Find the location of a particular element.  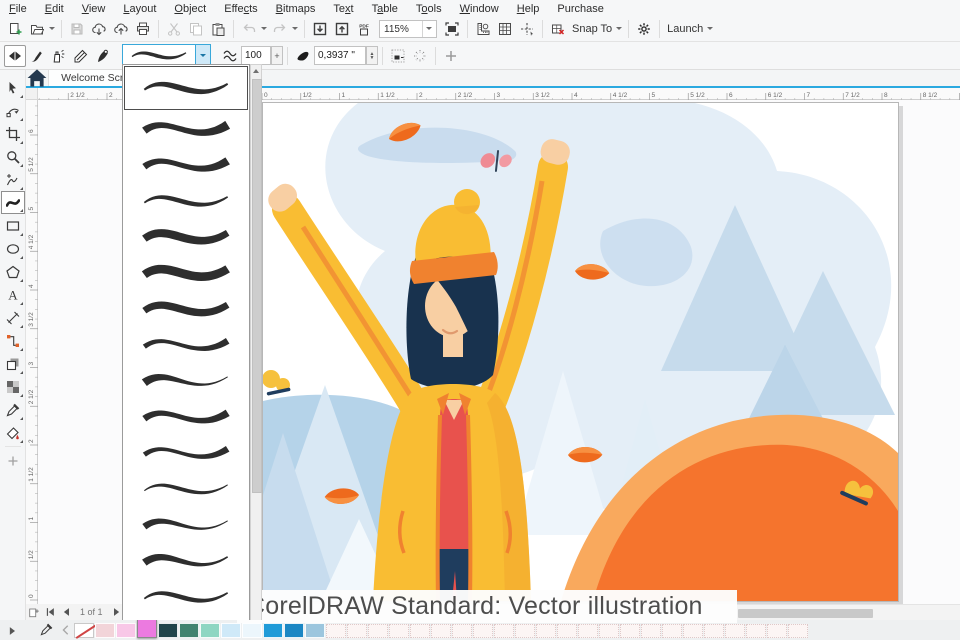

vertical-ruler: 0 1/2 1 1 1/2 2 2 1/2 3 3 1/2 4 4 1/2 5 5 1/2 6 is located at coordinates (32, 352).